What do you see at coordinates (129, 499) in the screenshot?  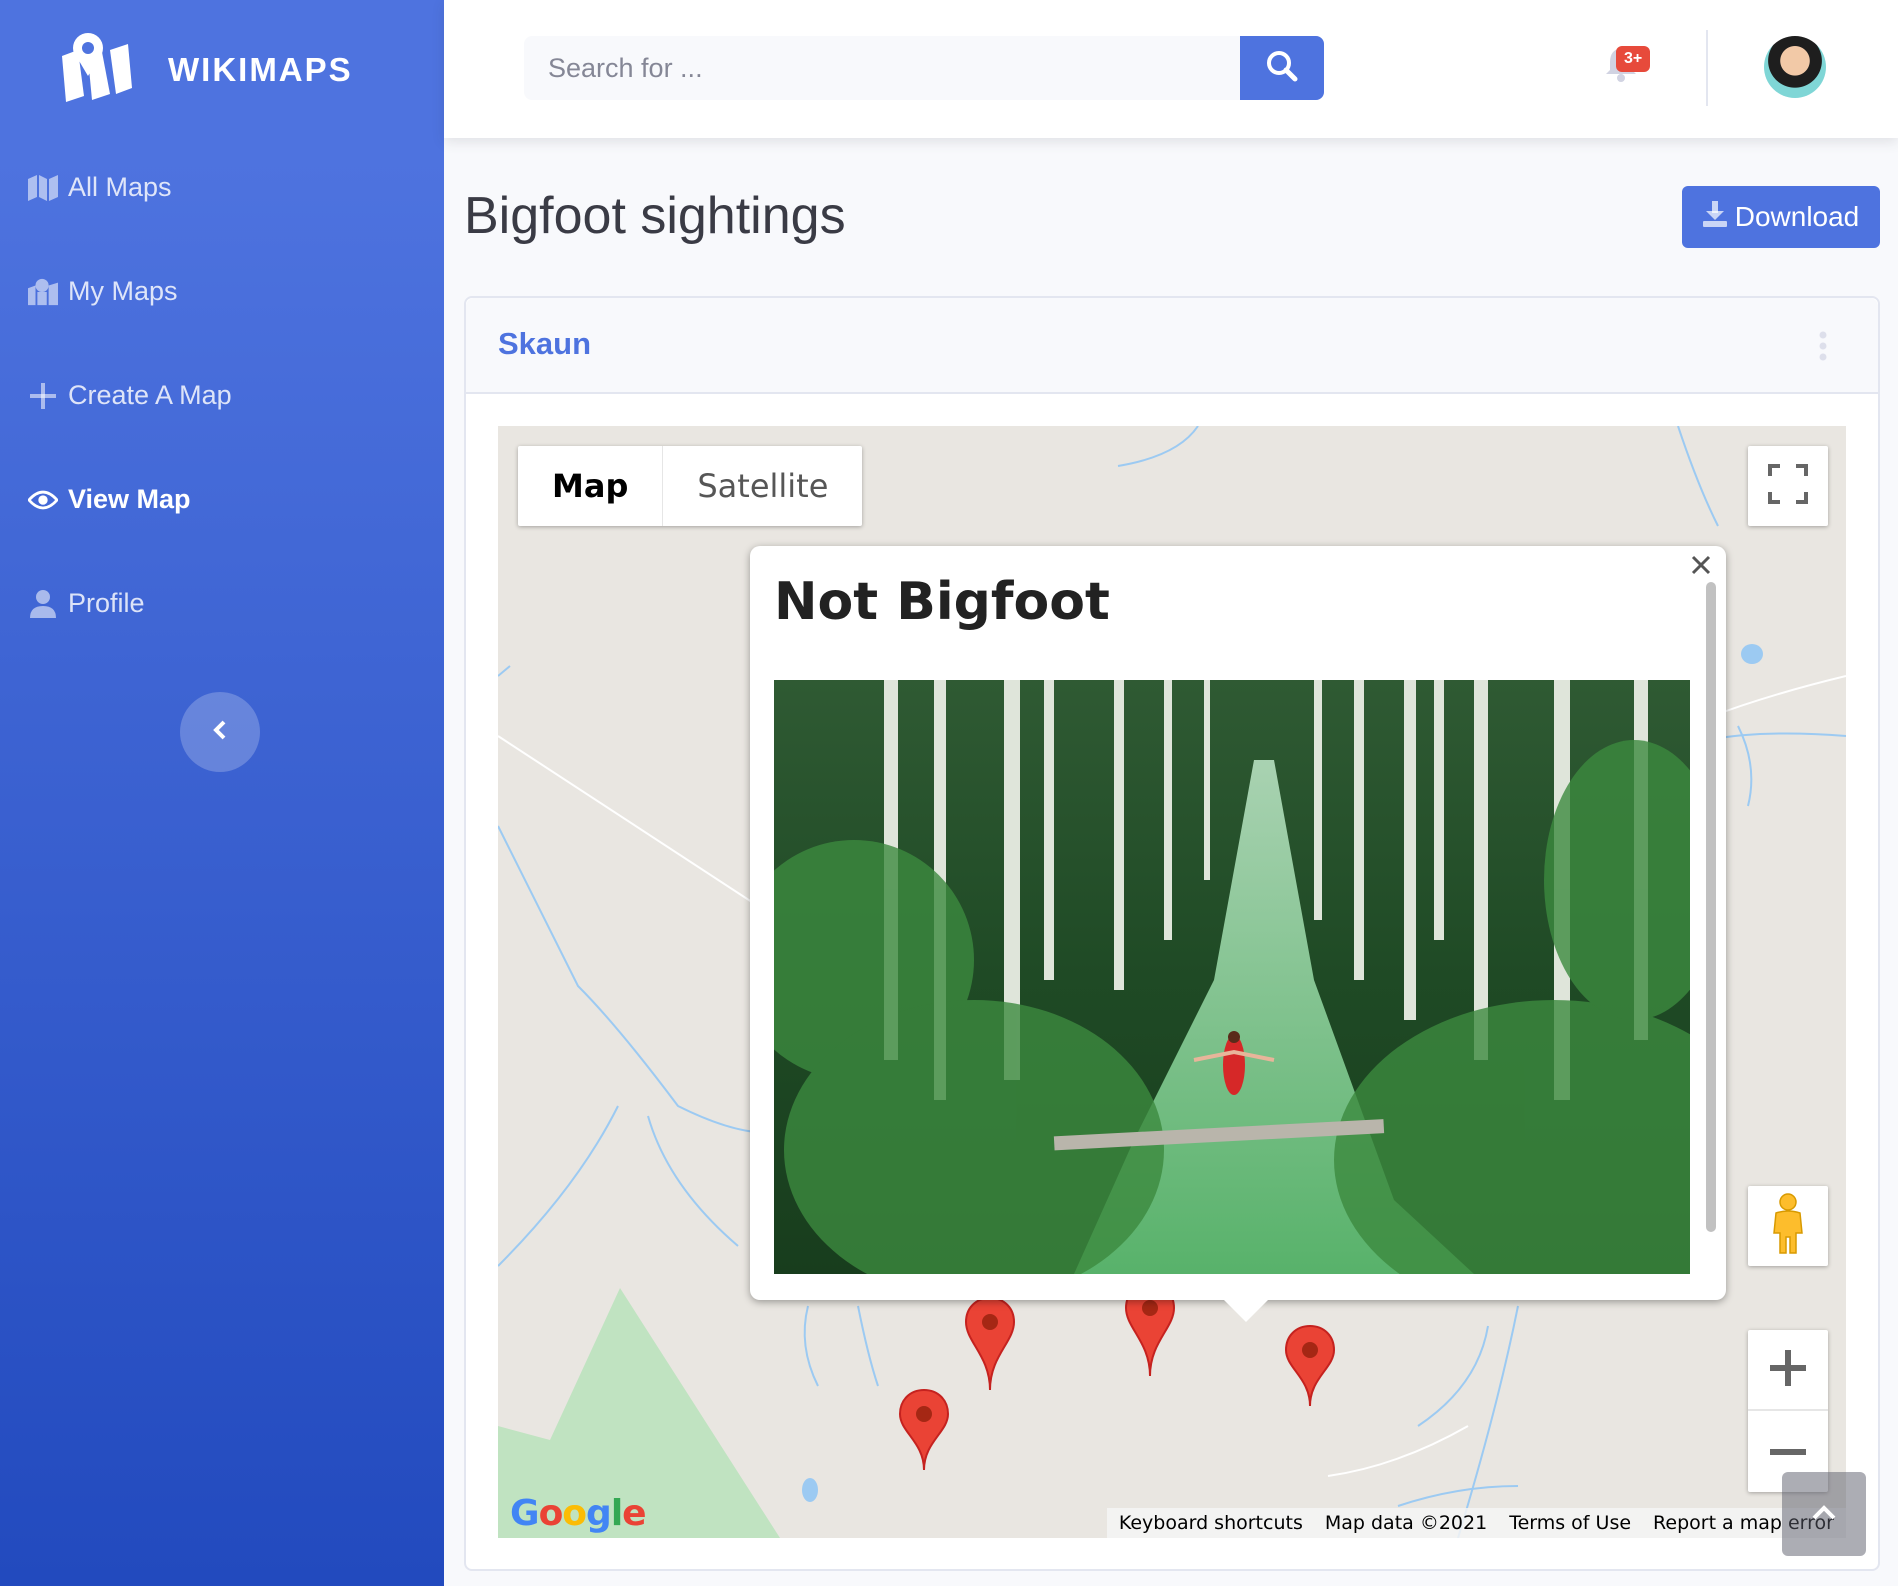 I see `sidebar-item-label: View Map` at bounding box center [129, 499].